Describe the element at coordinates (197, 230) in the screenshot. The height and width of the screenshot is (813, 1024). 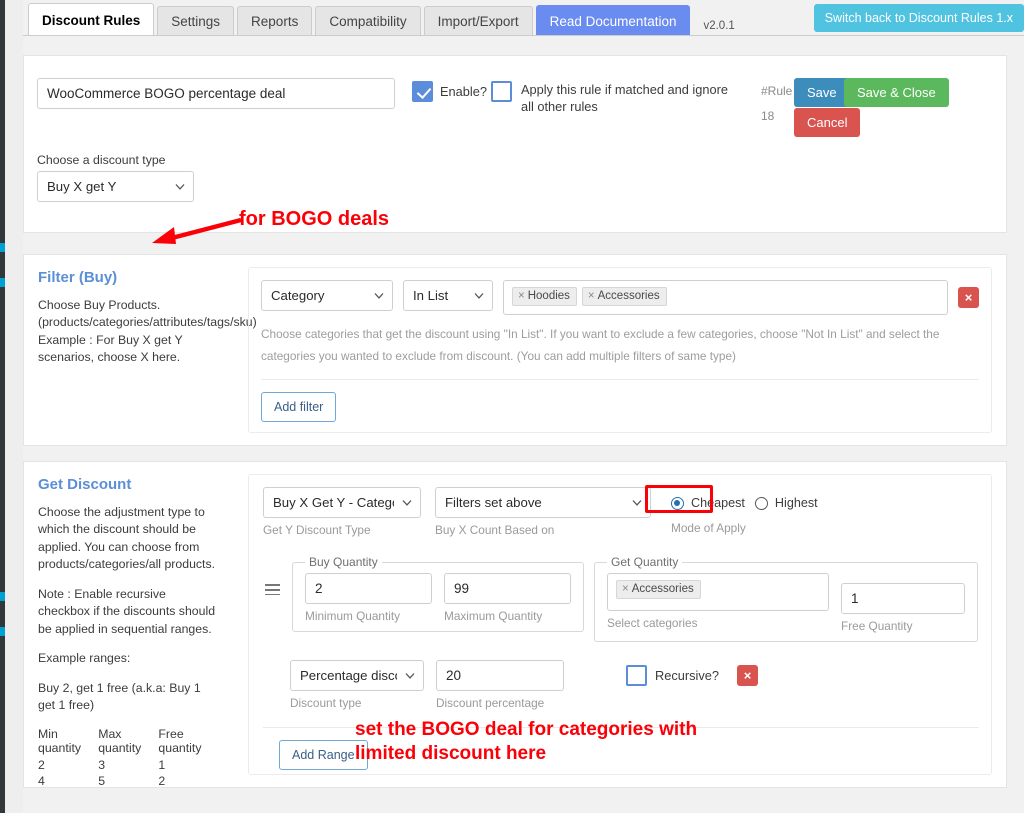
I see `bogo-arrow-annotation` at that location.